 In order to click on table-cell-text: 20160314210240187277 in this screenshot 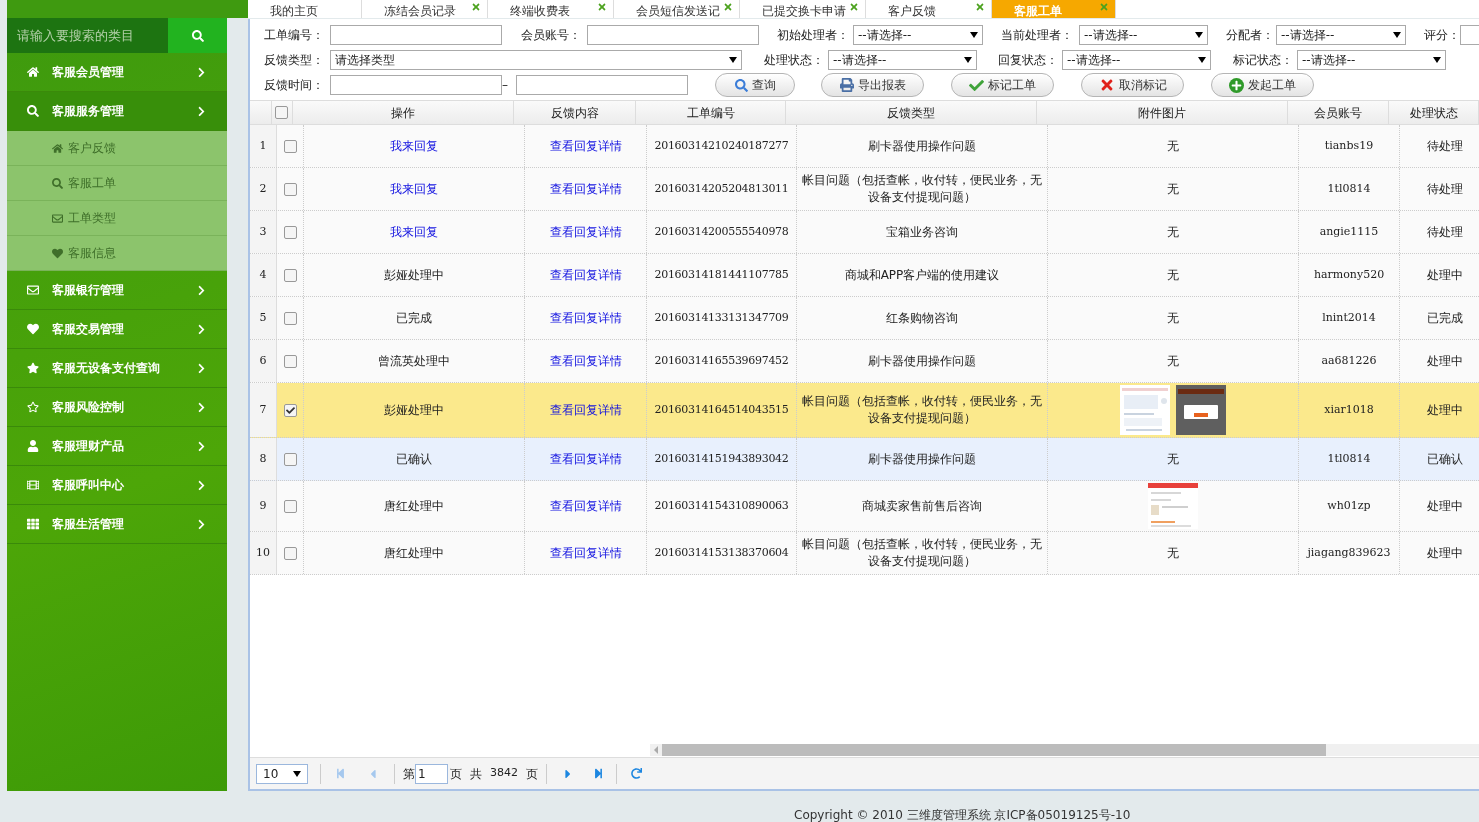, I will do `click(721, 145)`.